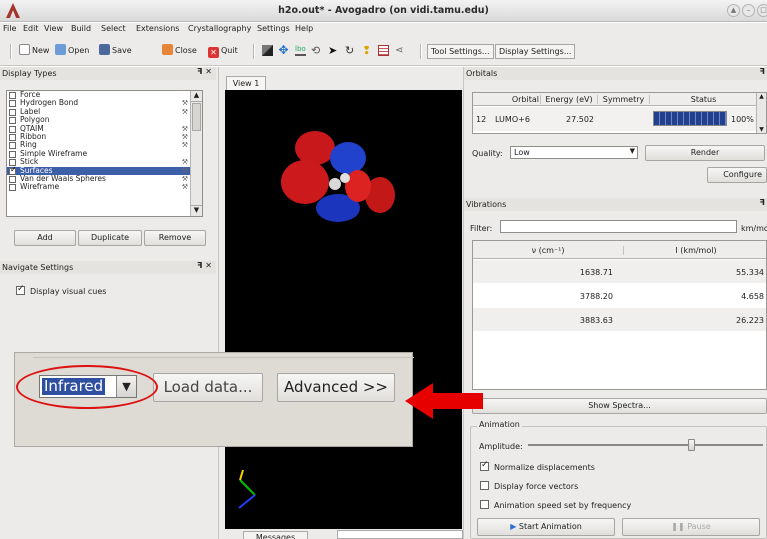  I want to click on add-button: Add, so click(45, 238).